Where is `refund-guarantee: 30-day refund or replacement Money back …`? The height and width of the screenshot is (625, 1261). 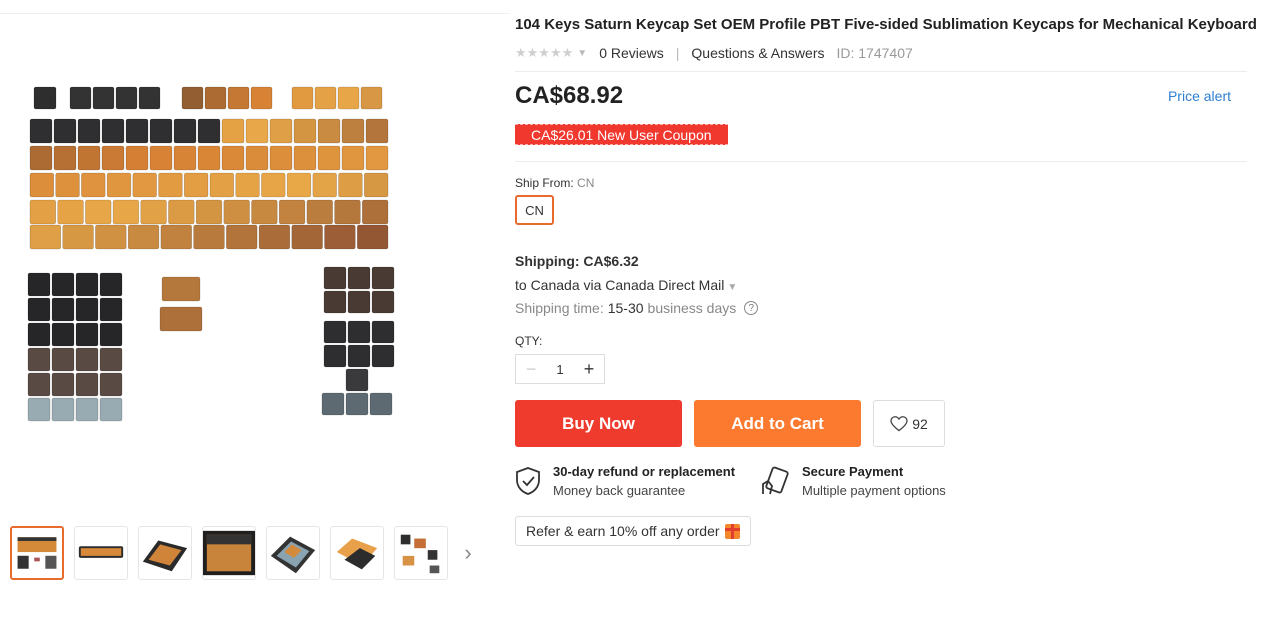 refund-guarantee: 30-day refund or replacement Money back … is located at coordinates (625, 482).